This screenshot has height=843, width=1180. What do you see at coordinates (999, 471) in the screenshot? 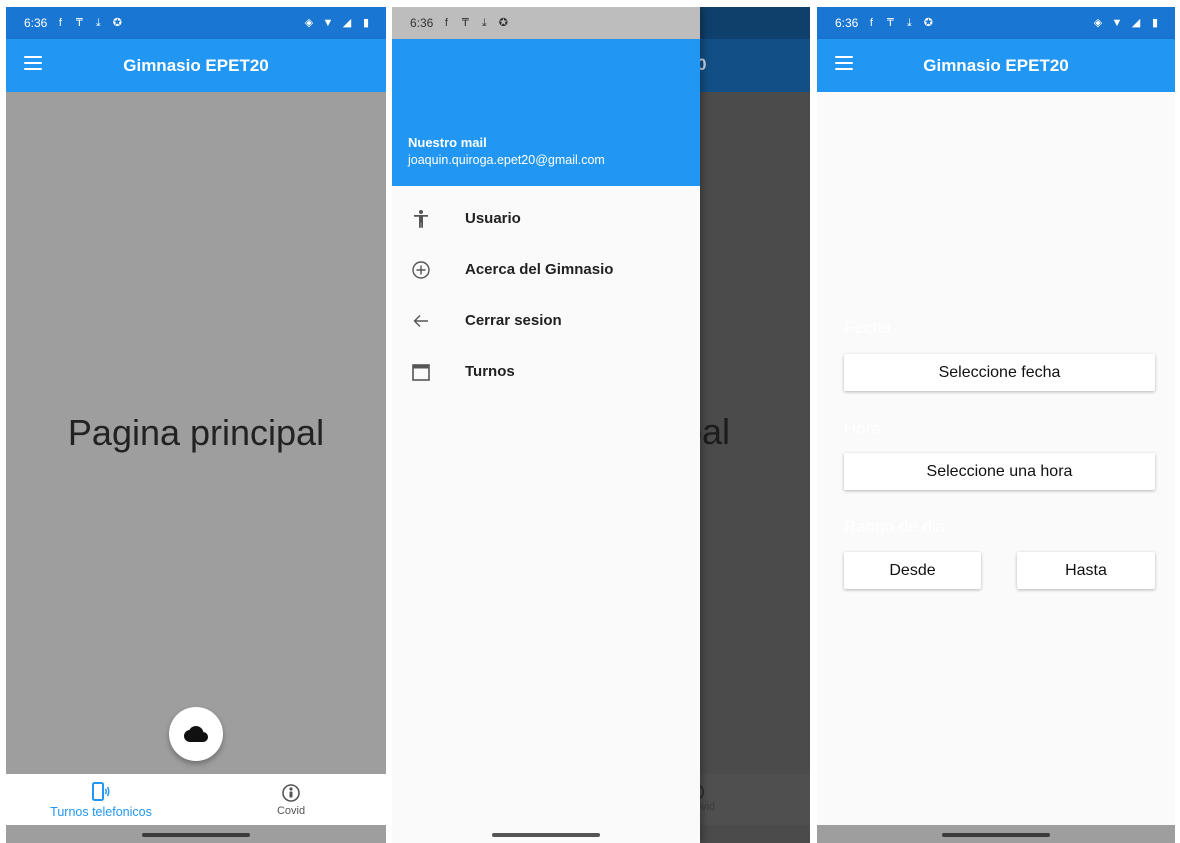
I see `select-time-button: Seleccione una hora` at bounding box center [999, 471].